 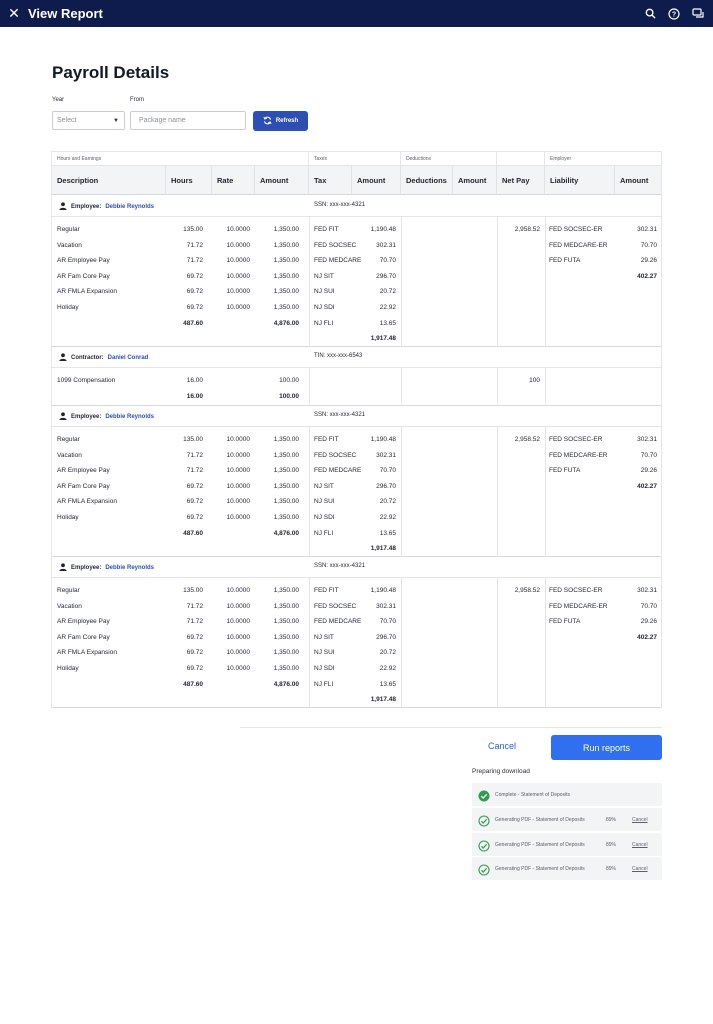 What do you see at coordinates (109, 180) in the screenshot?
I see `header-description: Description` at bounding box center [109, 180].